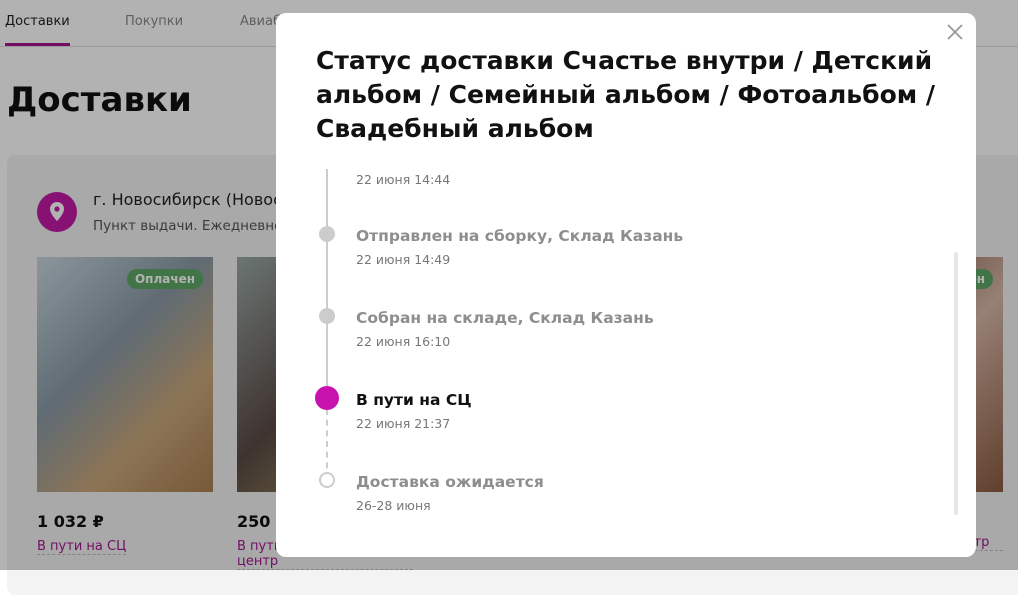 The width and height of the screenshot is (1018, 595). I want to click on close-icon, so click(955, 34).